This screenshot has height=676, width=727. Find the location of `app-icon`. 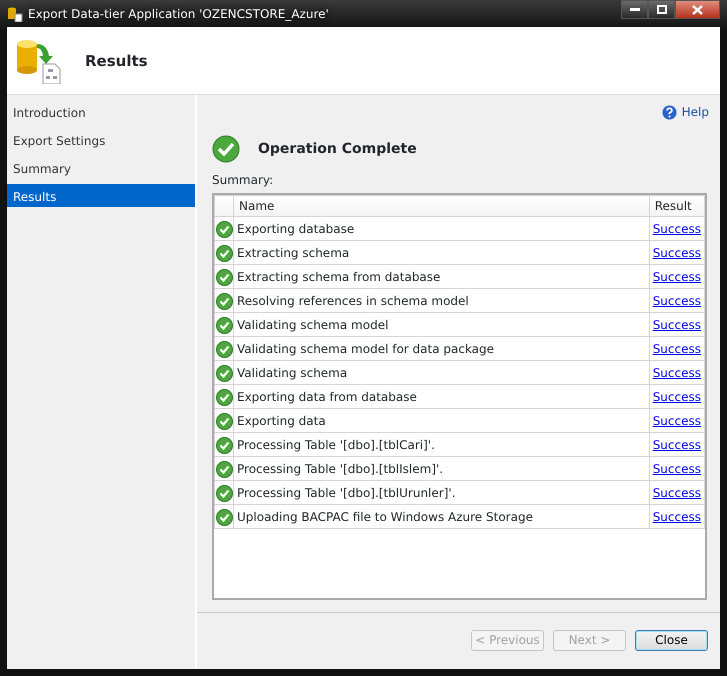

app-icon is located at coordinates (15, 14).